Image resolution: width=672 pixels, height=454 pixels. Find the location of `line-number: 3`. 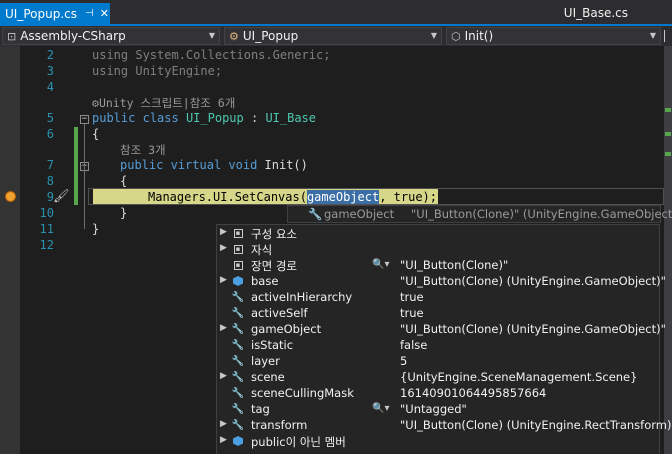

line-number: 3 is located at coordinates (50, 71).